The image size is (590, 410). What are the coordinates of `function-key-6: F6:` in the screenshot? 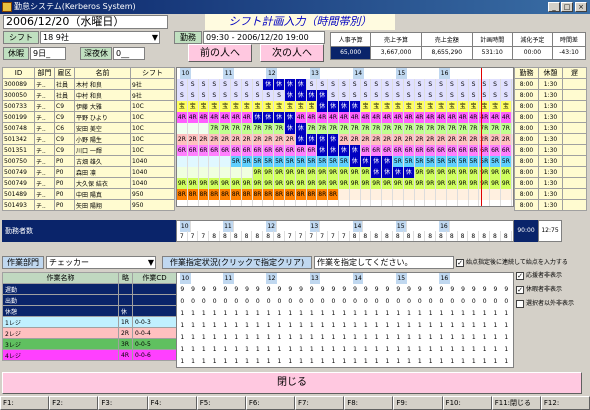 It's located at (270, 403).